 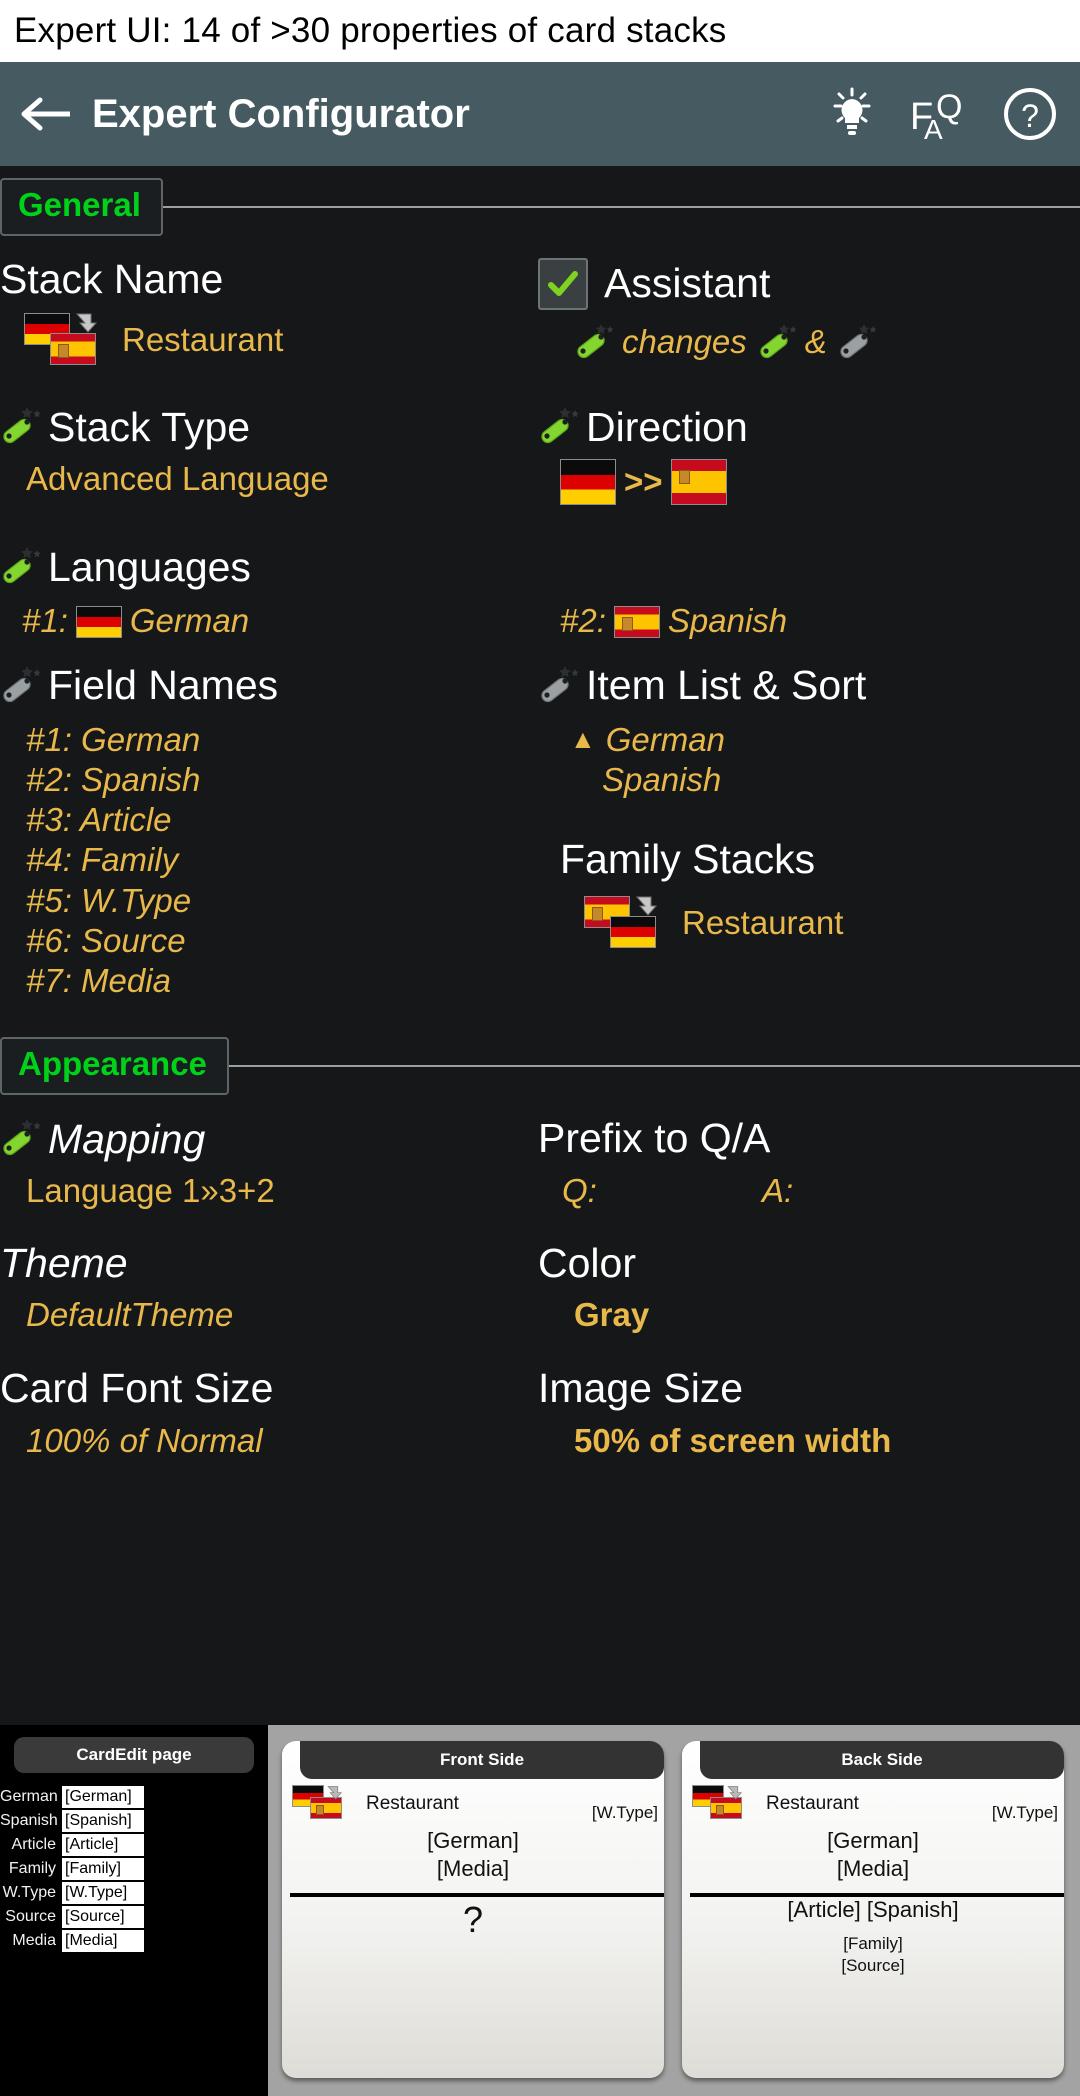 What do you see at coordinates (827, 923) in the screenshot?
I see `family-stacks-value-row: Restaurant` at bounding box center [827, 923].